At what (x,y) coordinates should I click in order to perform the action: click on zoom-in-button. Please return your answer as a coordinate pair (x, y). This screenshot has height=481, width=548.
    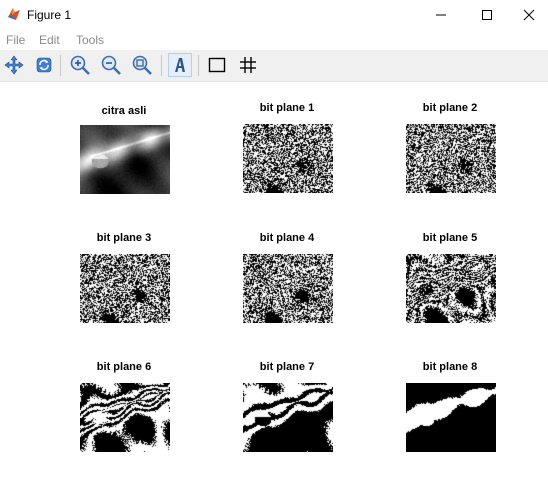
    Looking at the image, I should click on (80, 65).